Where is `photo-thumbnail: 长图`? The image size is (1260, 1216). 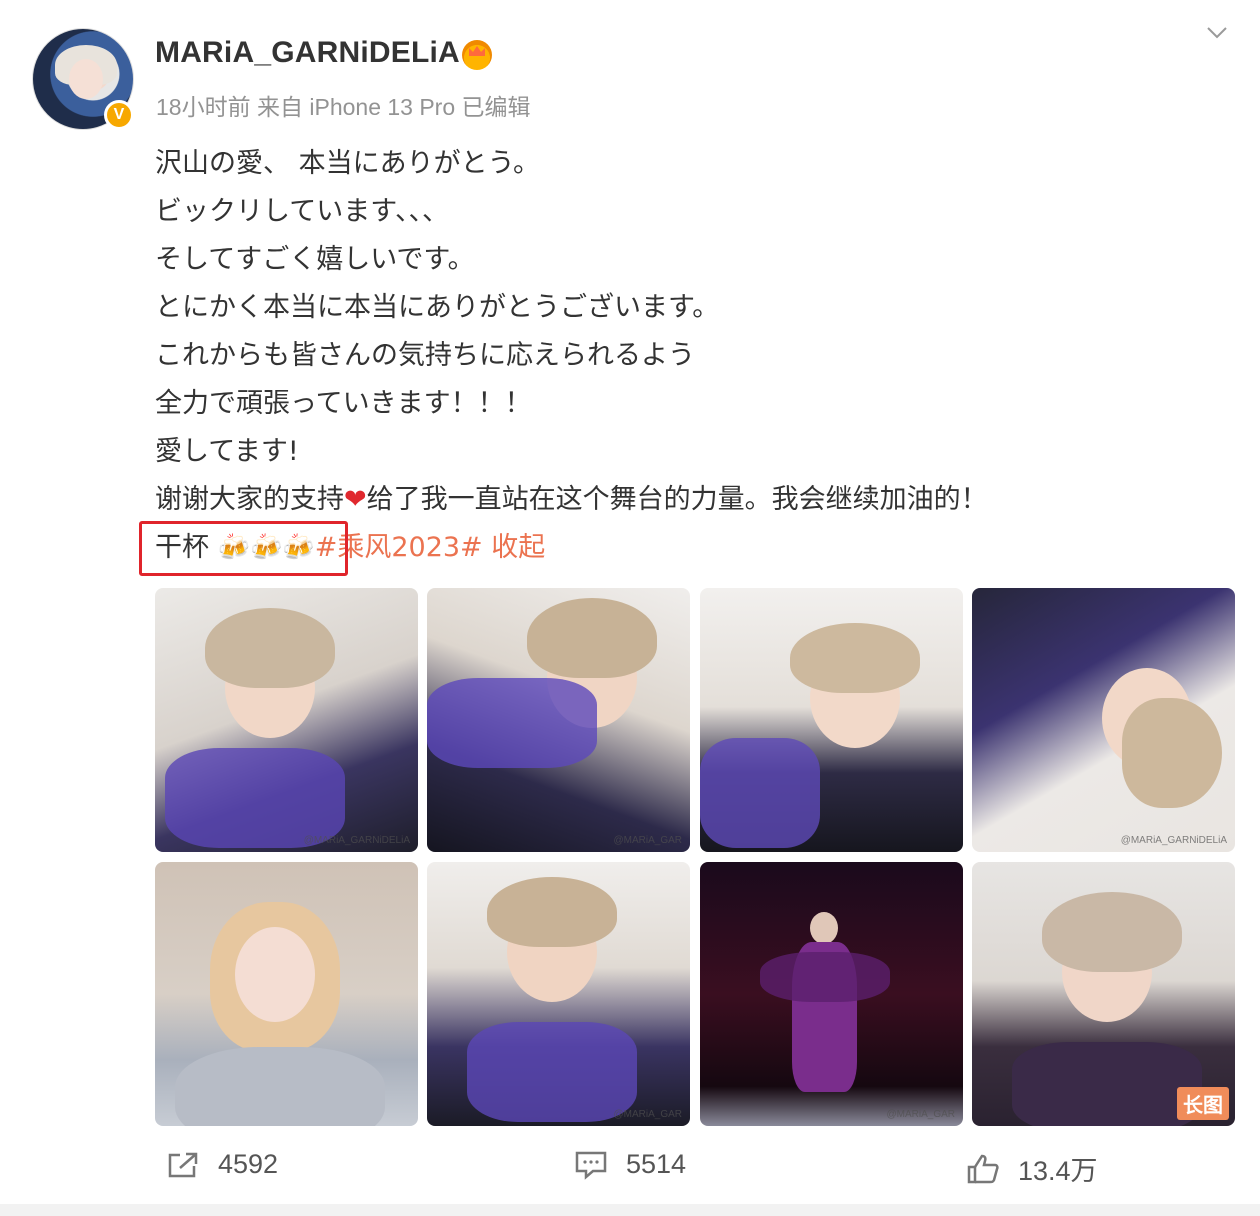 photo-thumbnail: 长图 is located at coordinates (1103, 994).